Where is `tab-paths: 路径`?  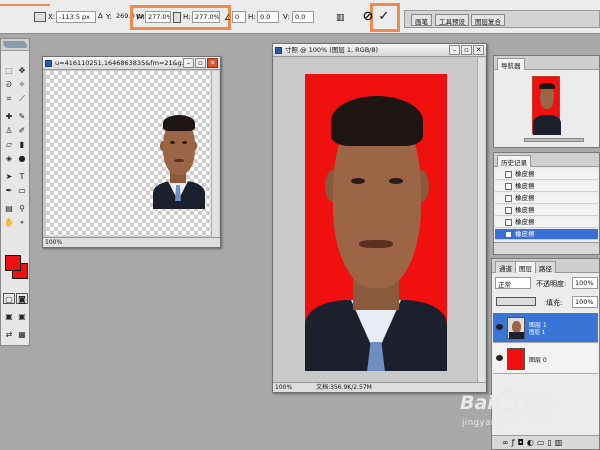
tab-paths: 路径 is located at coordinates (545, 267).